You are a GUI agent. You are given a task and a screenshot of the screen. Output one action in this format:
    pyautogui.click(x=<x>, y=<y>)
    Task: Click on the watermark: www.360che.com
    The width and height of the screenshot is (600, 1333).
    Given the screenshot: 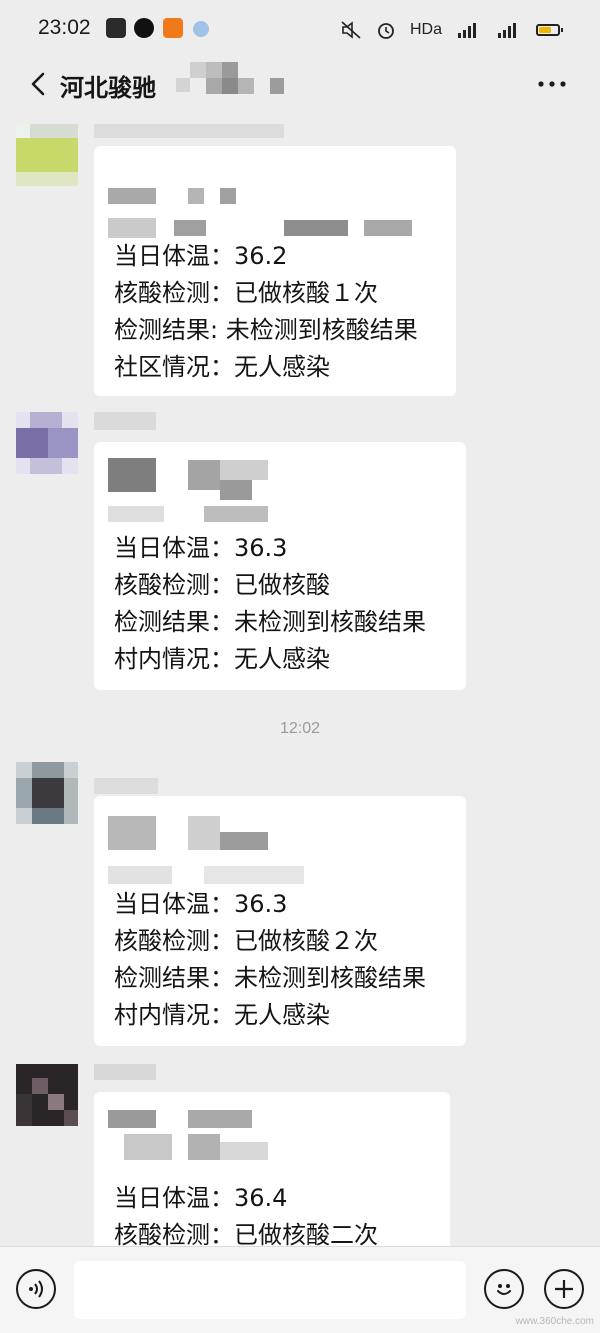 What is the action you would take?
    pyautogui.click(x=554, y=1321)
    